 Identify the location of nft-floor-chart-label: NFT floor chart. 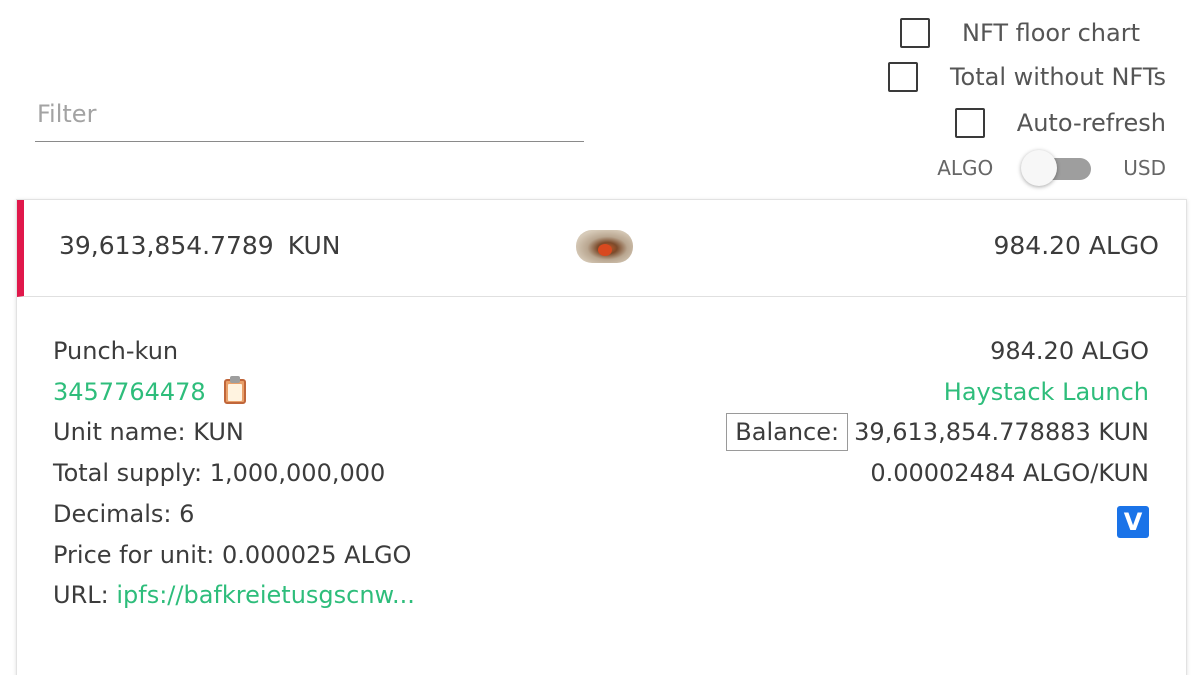
(1051, 33).